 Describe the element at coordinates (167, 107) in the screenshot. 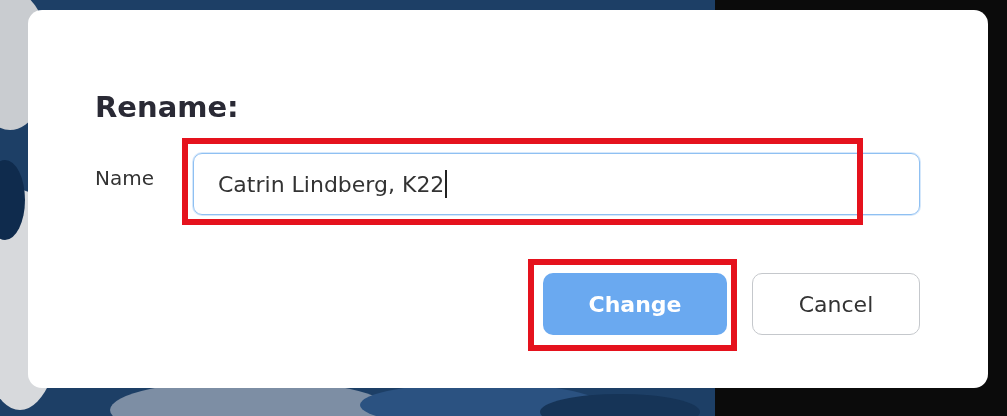

I see `dialog-title: Rename:` at that location.